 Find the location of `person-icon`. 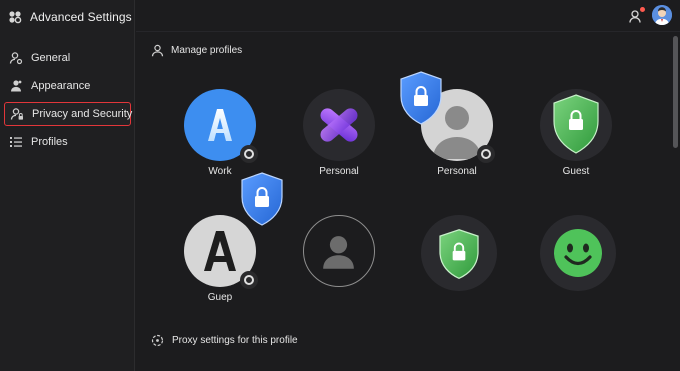

person-icon is located at coordinates (157, 50).